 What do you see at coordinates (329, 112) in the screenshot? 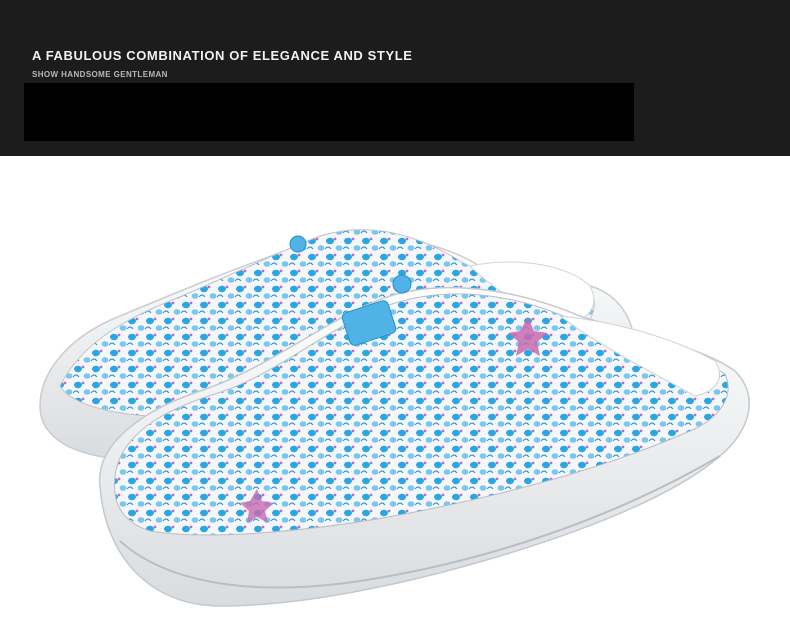
I see `black-bar` at bounding box center [329, 112].